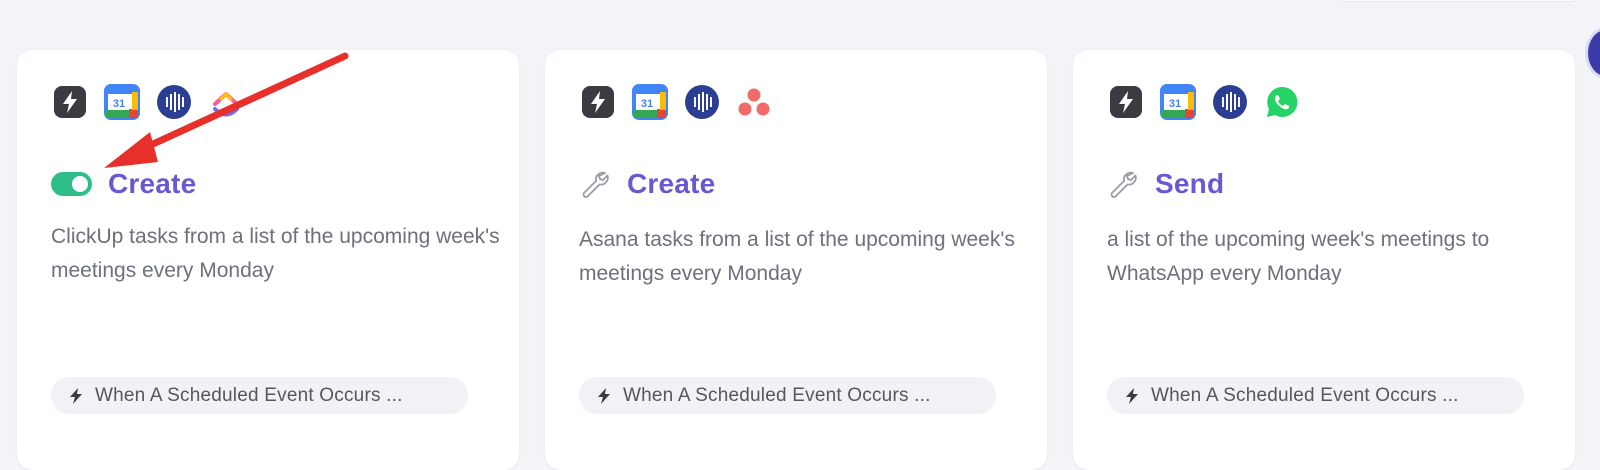  I want to click on top-tab-edge, so click(1458, 1).